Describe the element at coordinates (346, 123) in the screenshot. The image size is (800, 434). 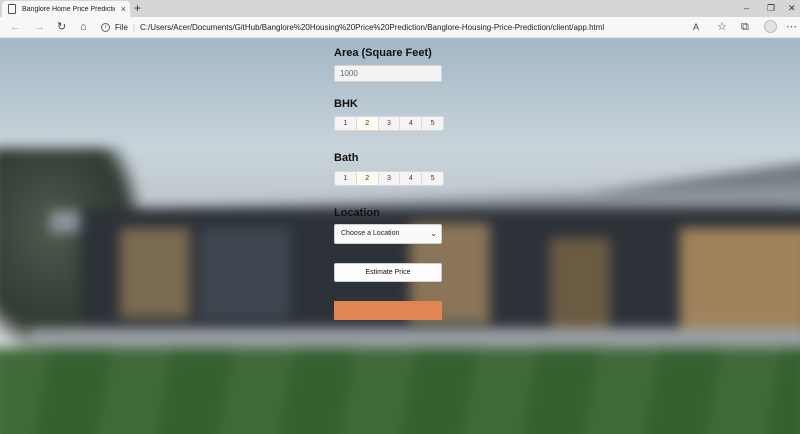
I see `bhk-option-1: 1` at that location.